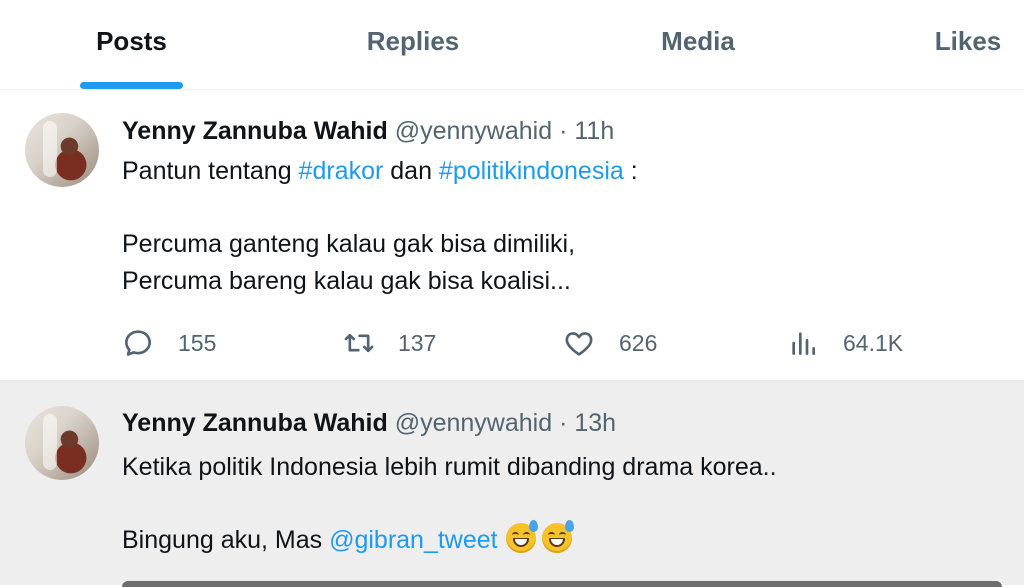 This screenshot has width=1024, height=587. Describe the element at coordinates (359, 343) in the screenshot. I see `retweet-icon` at that location.